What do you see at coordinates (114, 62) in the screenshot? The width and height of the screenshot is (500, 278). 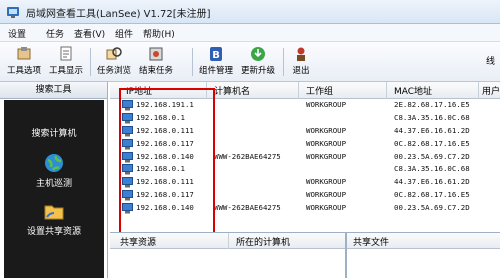 I see `task-browse-button: 任务浏览` at bounding box center [114, 62].